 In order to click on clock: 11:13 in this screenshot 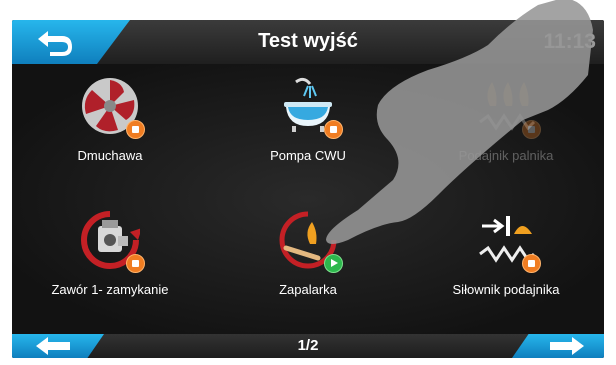, I will do `click(569, 41)`.